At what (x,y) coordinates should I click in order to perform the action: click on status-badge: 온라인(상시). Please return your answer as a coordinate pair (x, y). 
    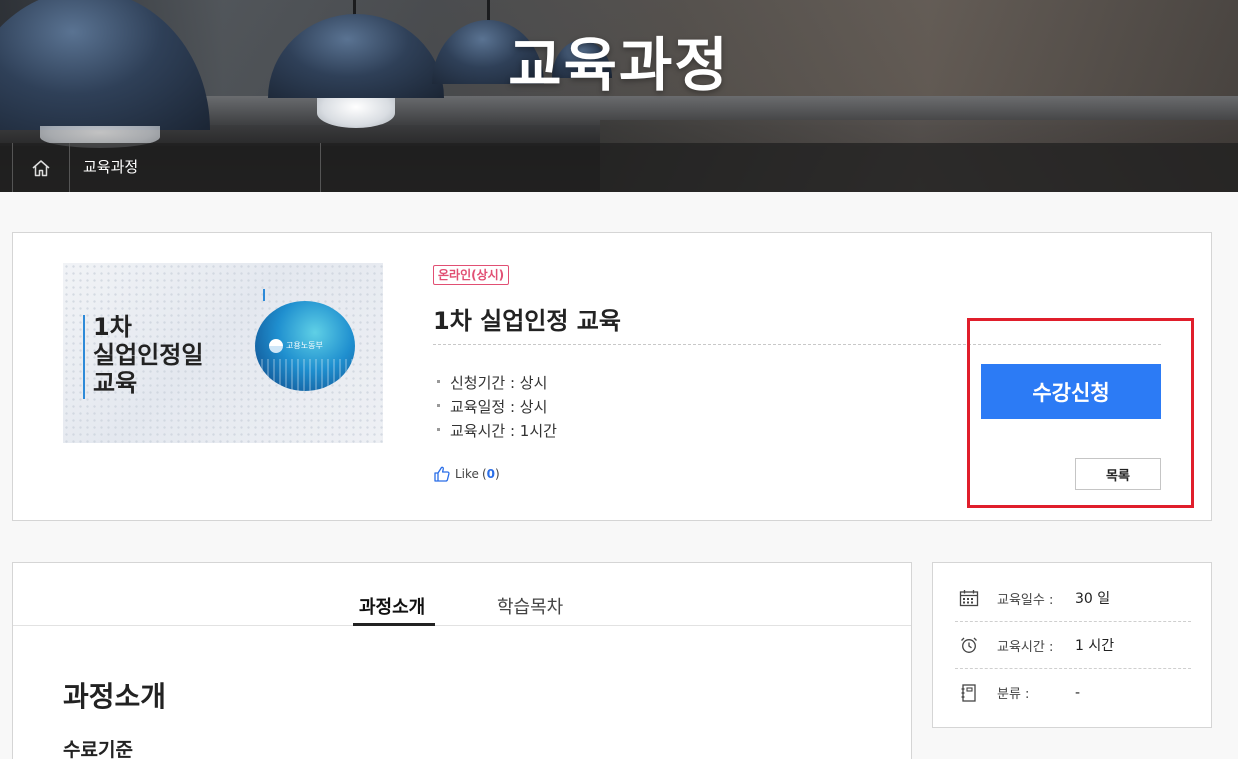
    Looking at the image, I should click on (471, 275).